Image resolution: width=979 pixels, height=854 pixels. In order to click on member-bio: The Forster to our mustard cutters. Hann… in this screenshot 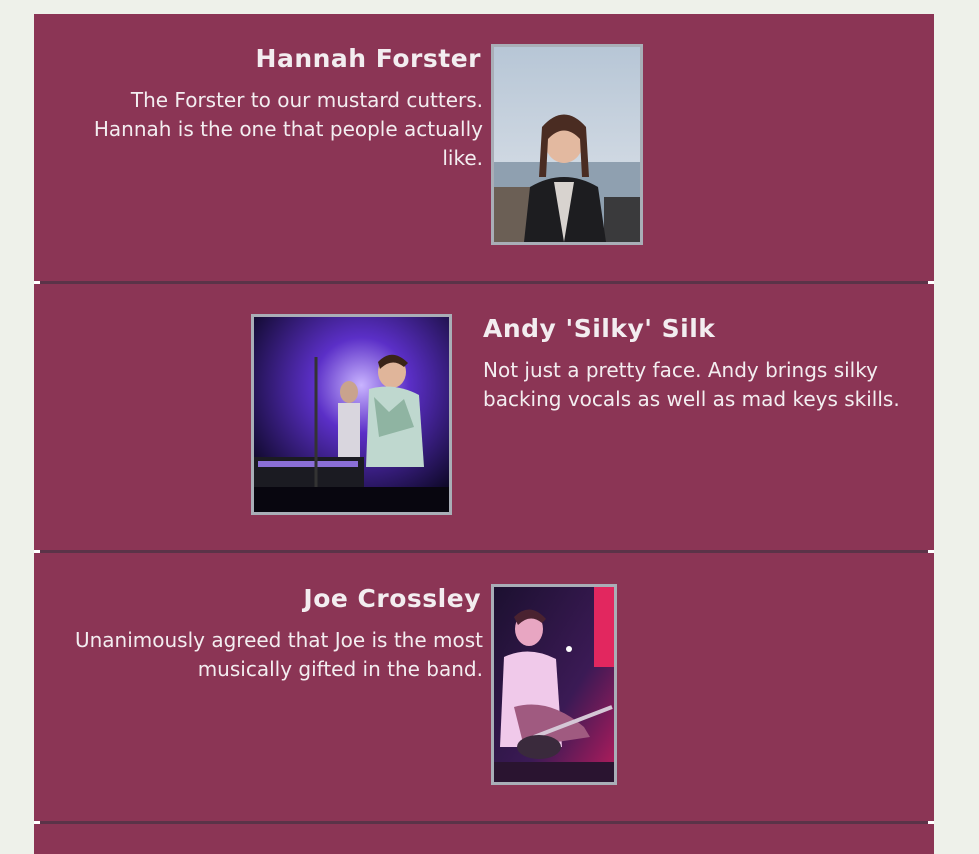, I will do `click(288, 129)`.